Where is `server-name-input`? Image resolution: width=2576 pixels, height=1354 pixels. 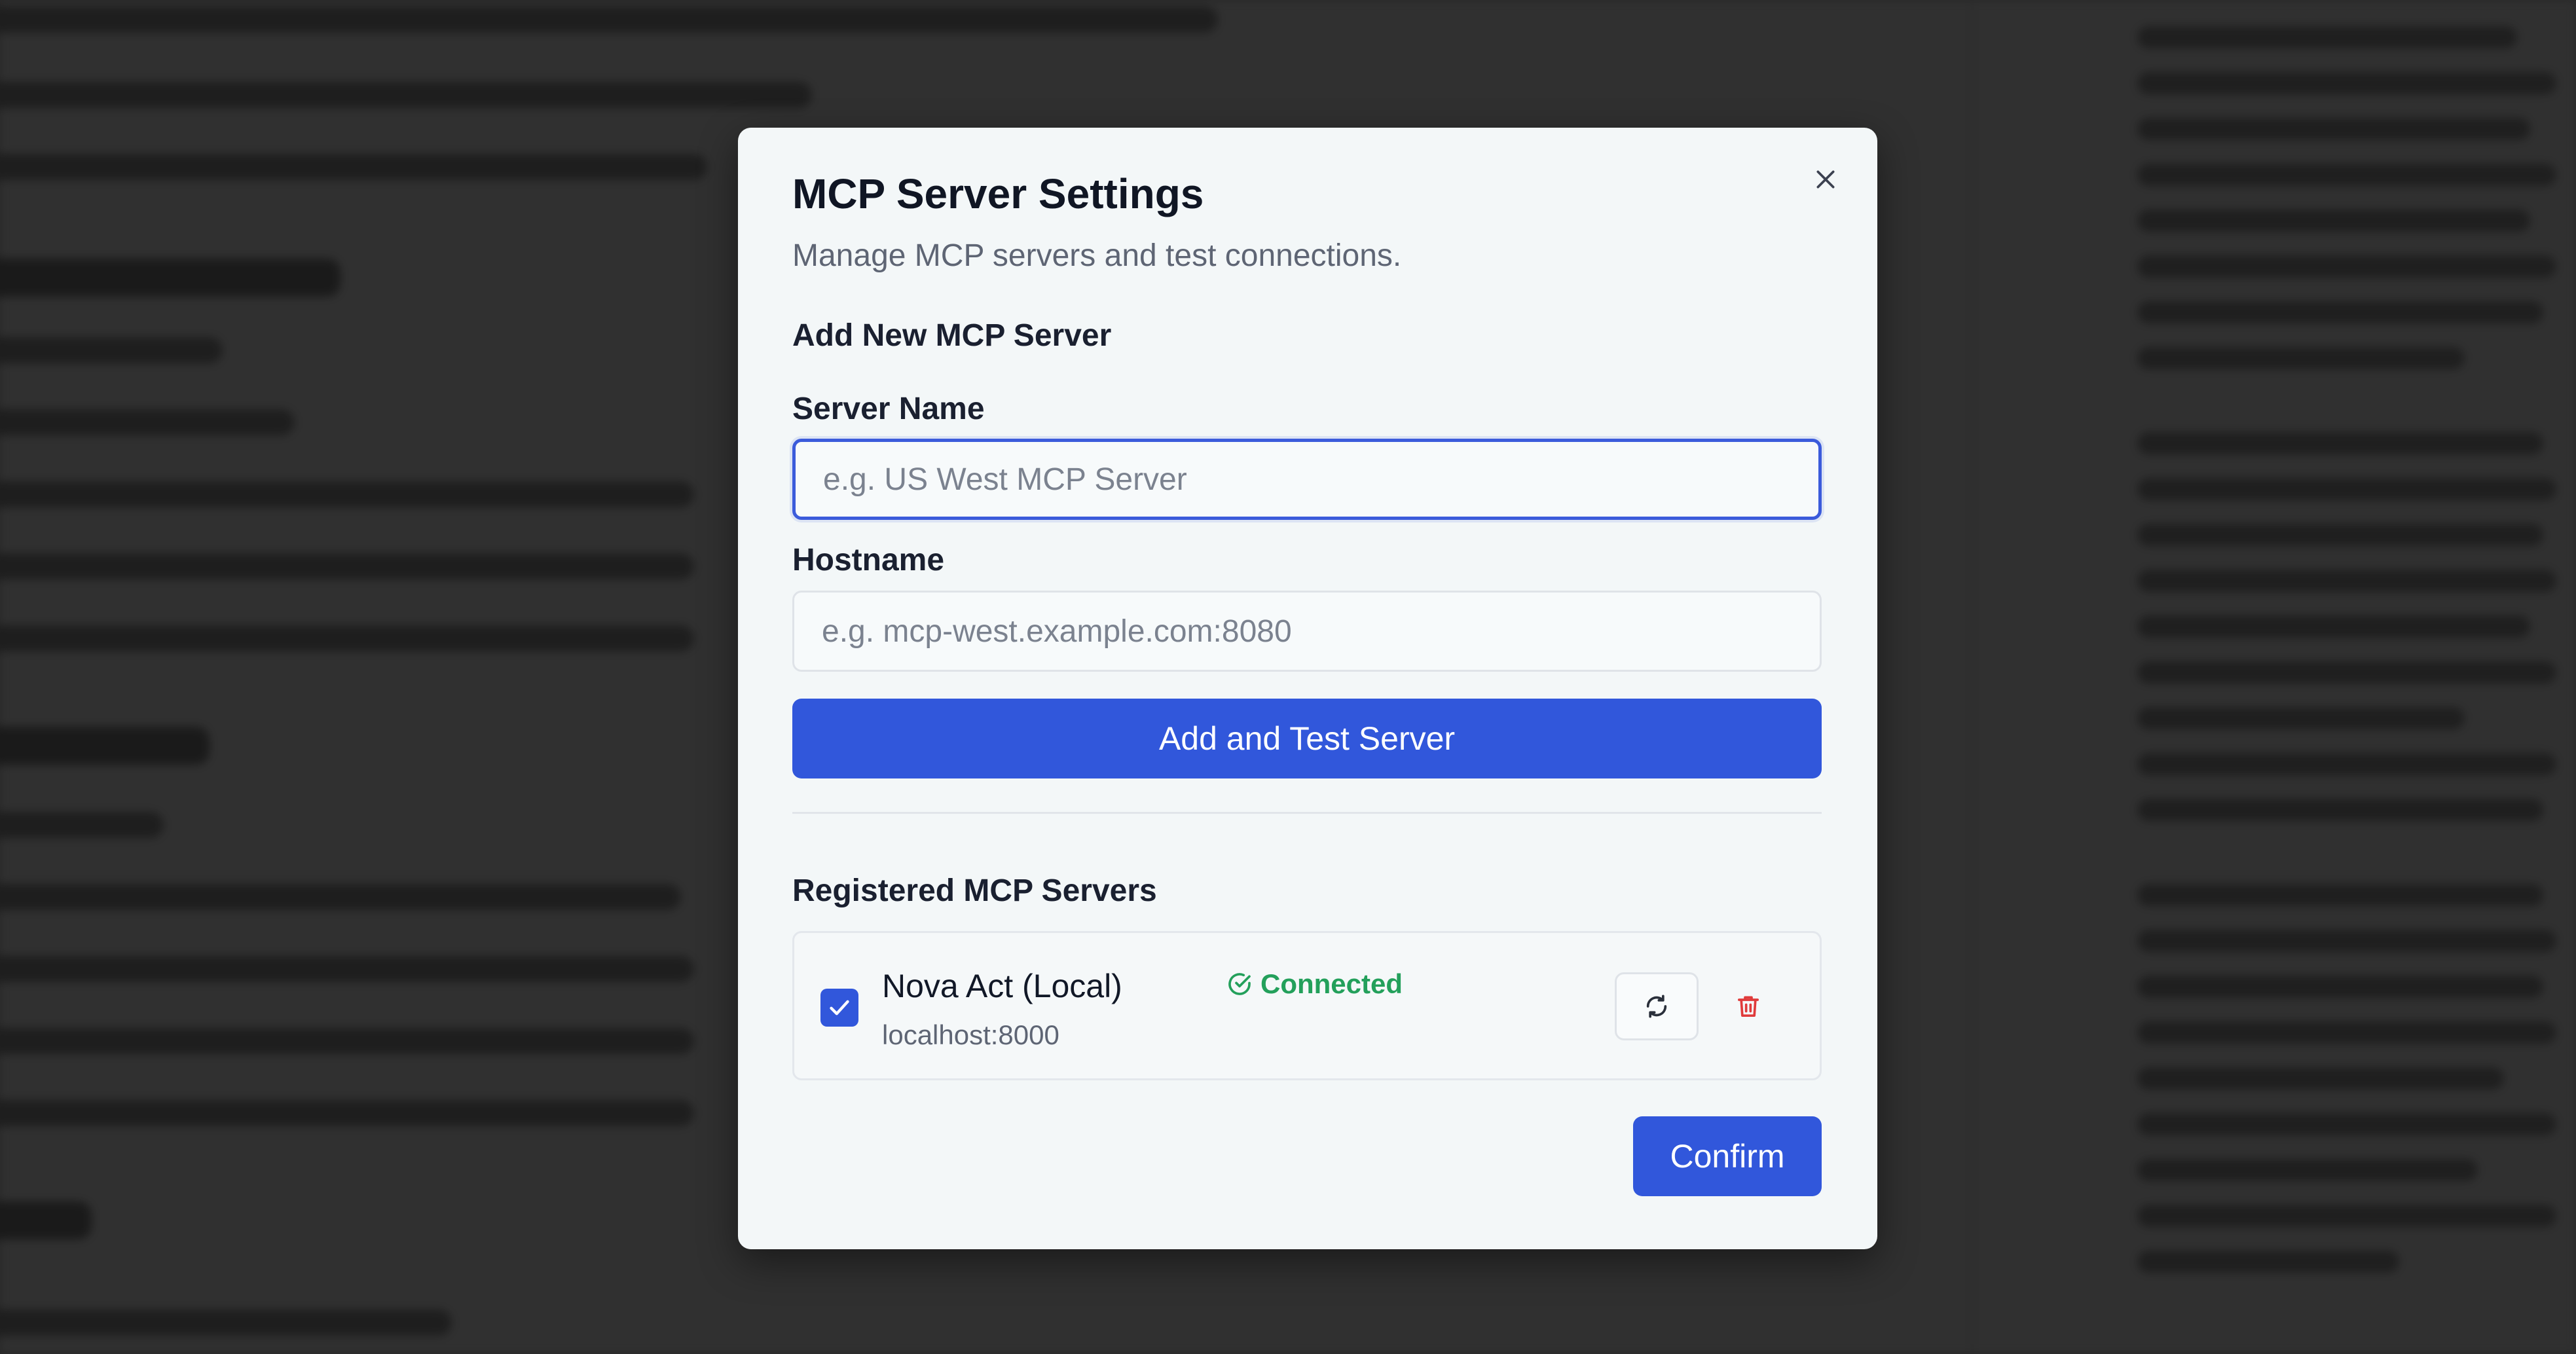 server-name-input is located at coordinates (1307, 479).